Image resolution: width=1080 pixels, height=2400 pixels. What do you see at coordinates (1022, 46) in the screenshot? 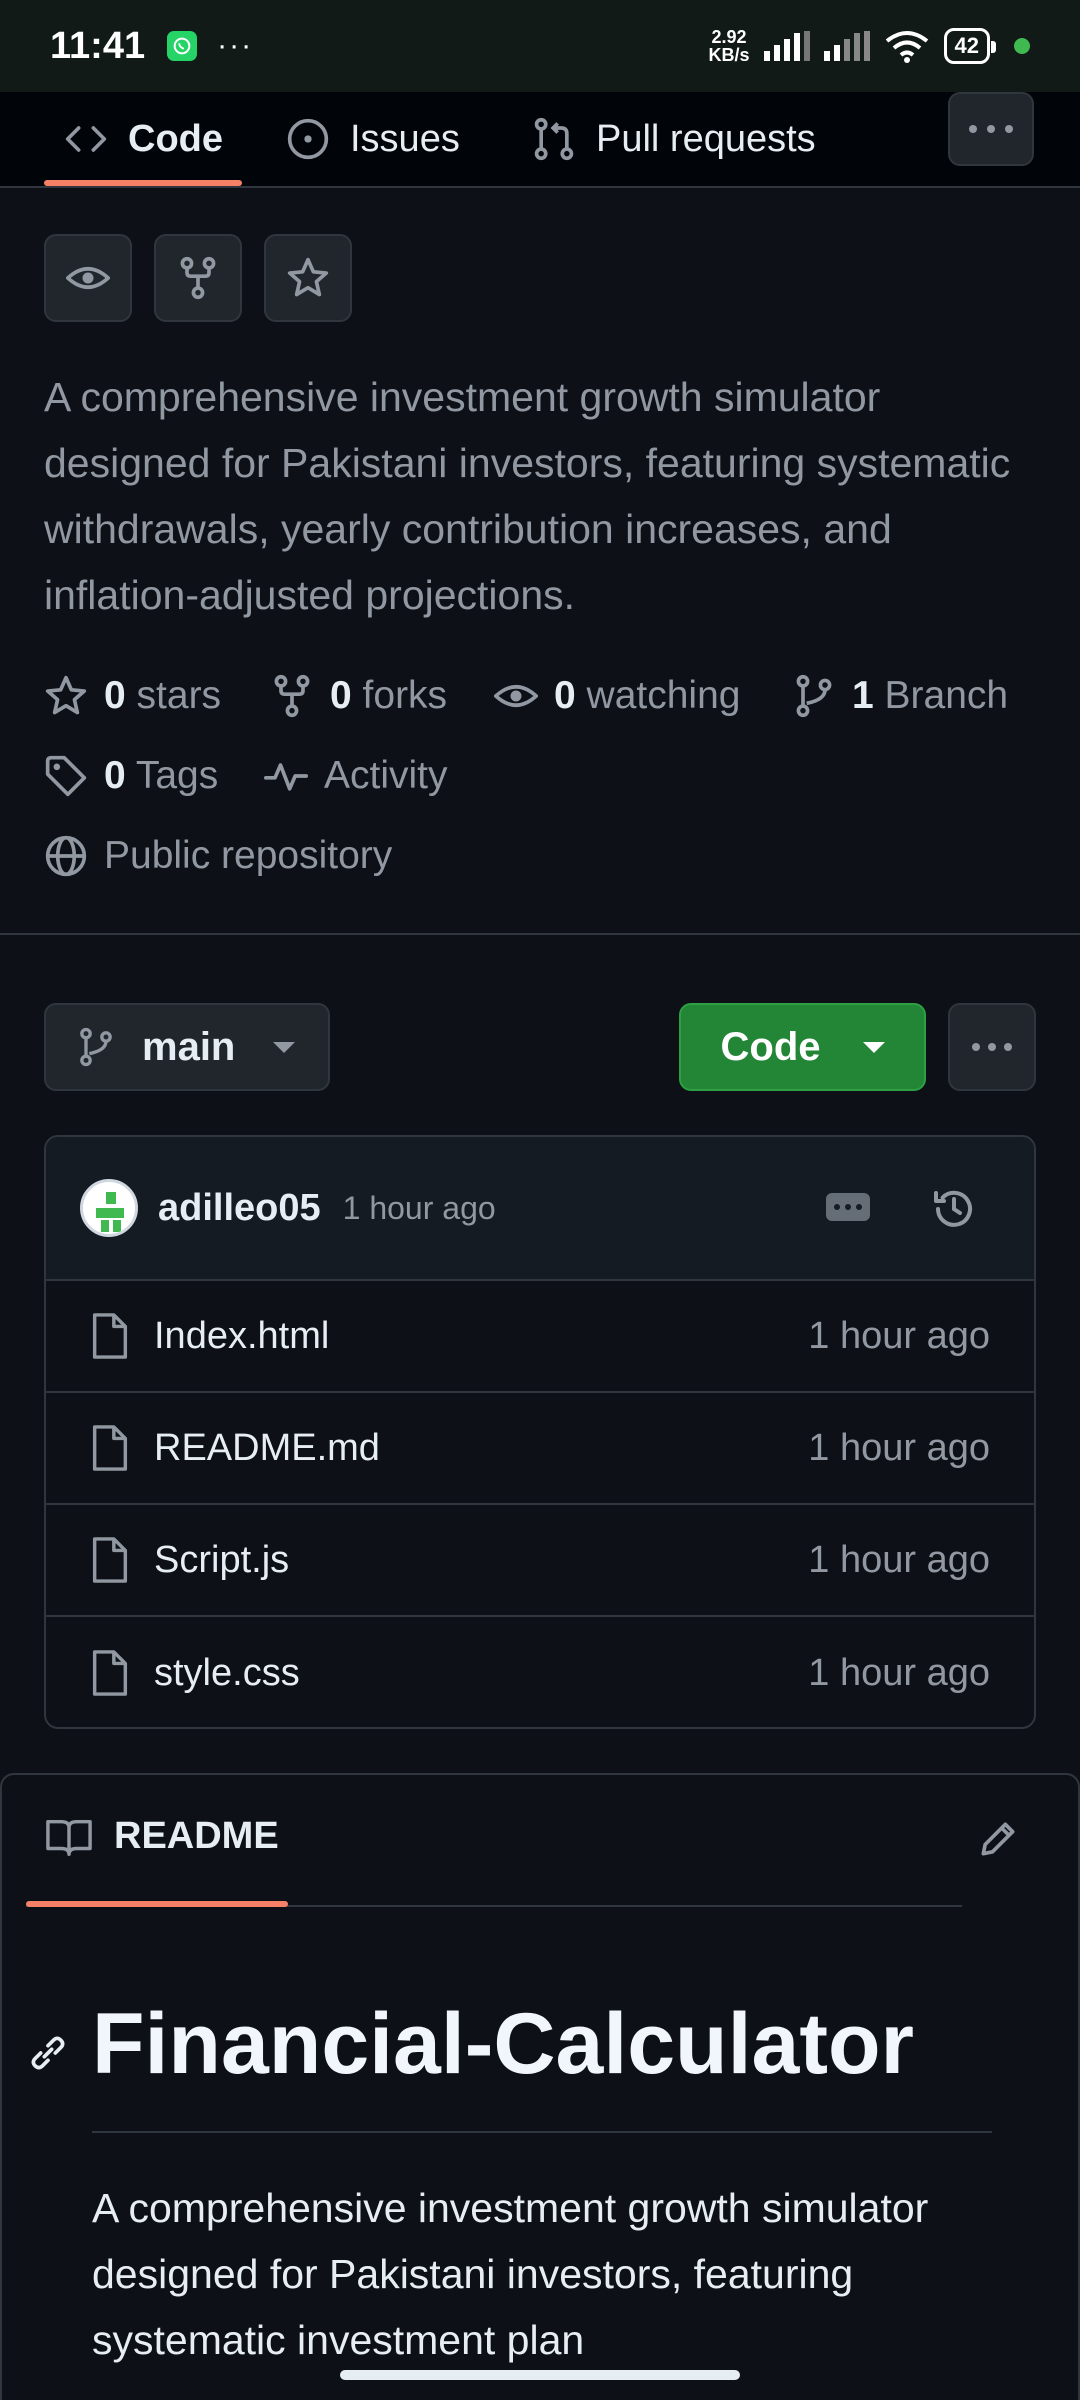
I see `privacy-indicator-dot` at bounding box center [1022, 46].